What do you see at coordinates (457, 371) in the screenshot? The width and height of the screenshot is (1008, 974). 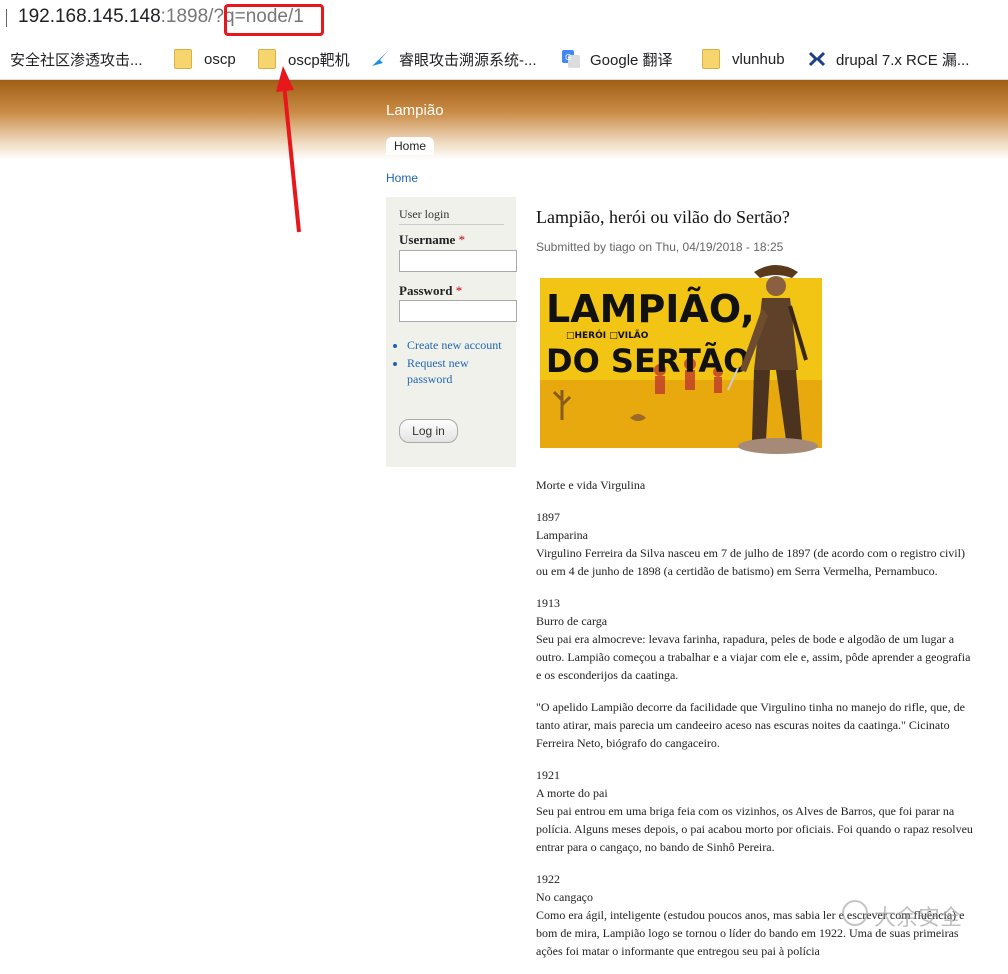 I see `request-password-link: Request new password` at bounding box center [457, 371].